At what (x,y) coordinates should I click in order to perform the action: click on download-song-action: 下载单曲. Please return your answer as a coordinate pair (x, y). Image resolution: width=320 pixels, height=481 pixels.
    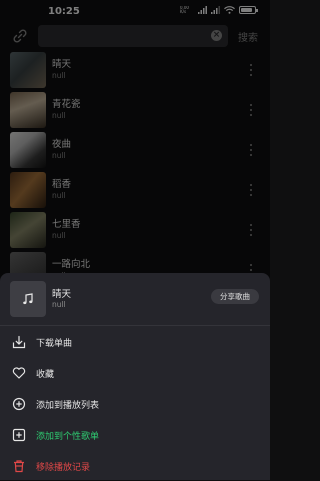
    Looking at the image, I should click on (135, 343).